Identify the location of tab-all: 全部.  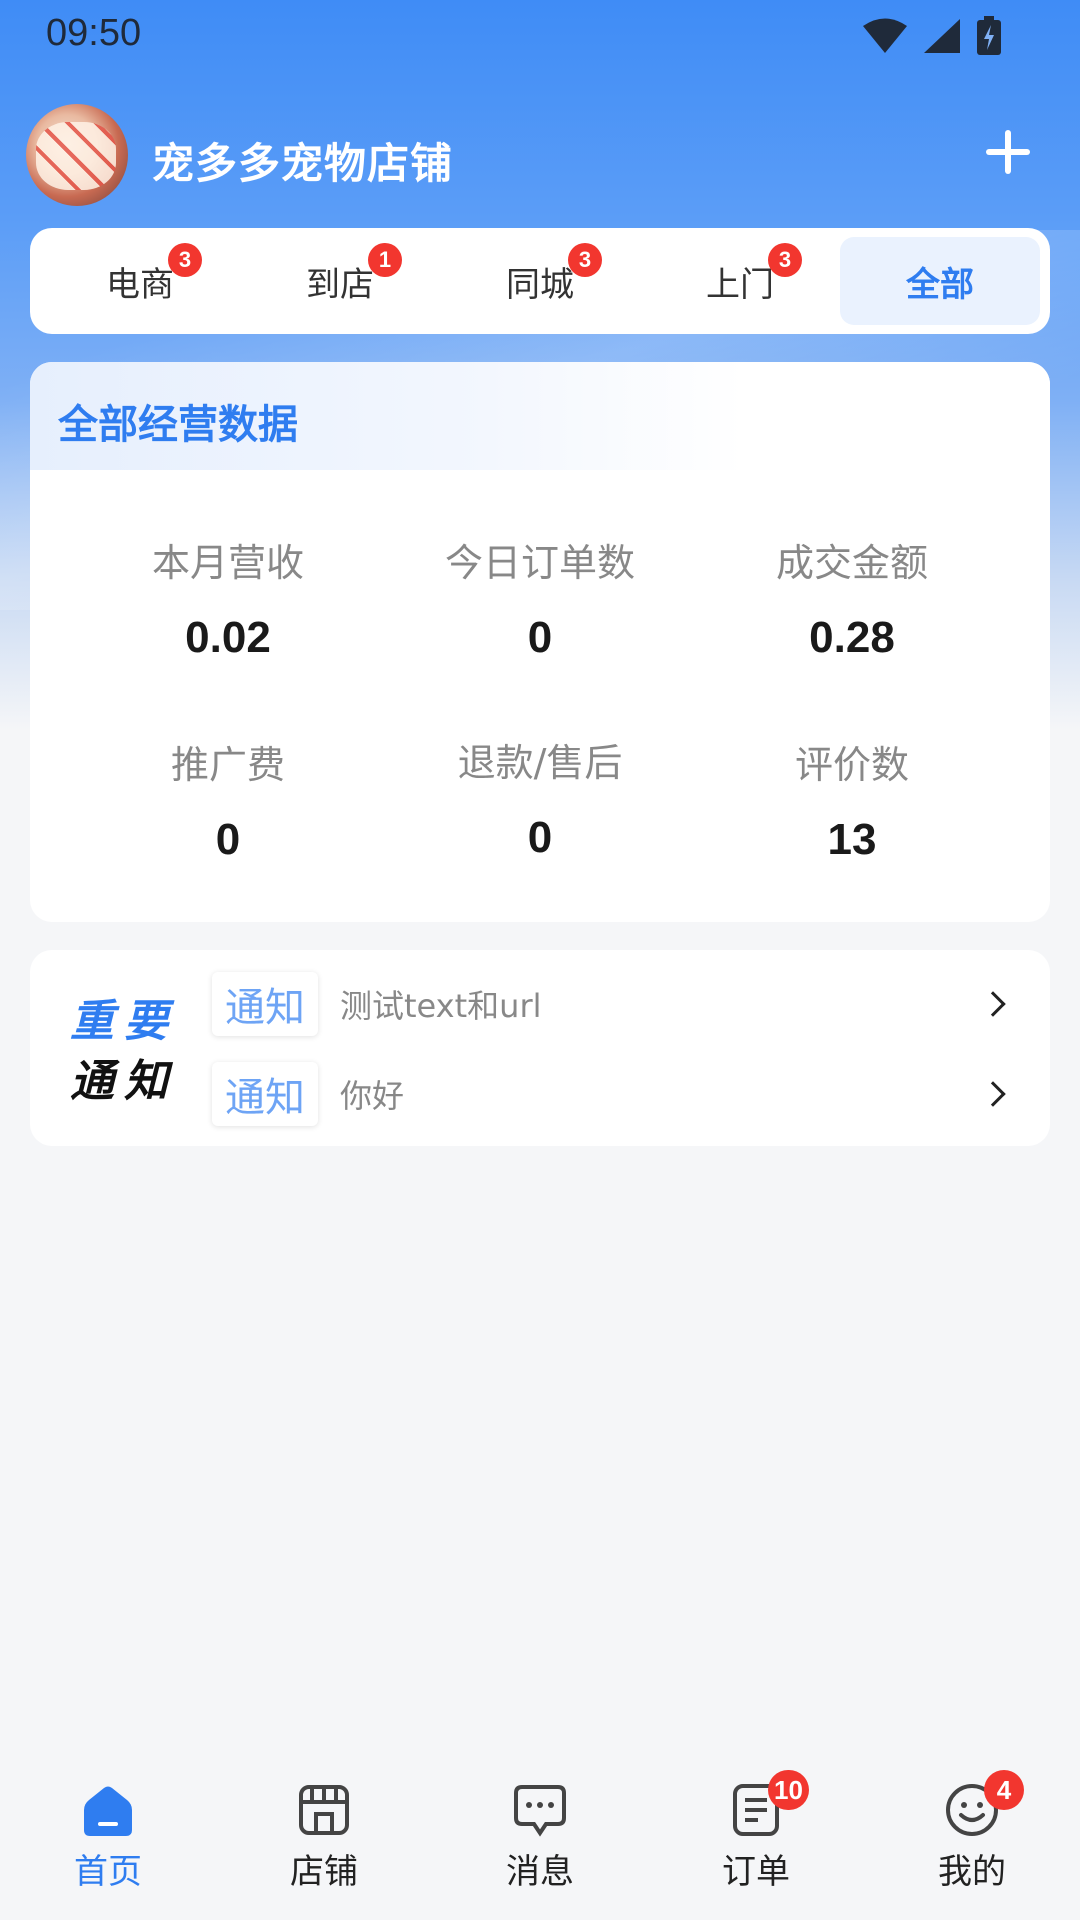
(940, 281).